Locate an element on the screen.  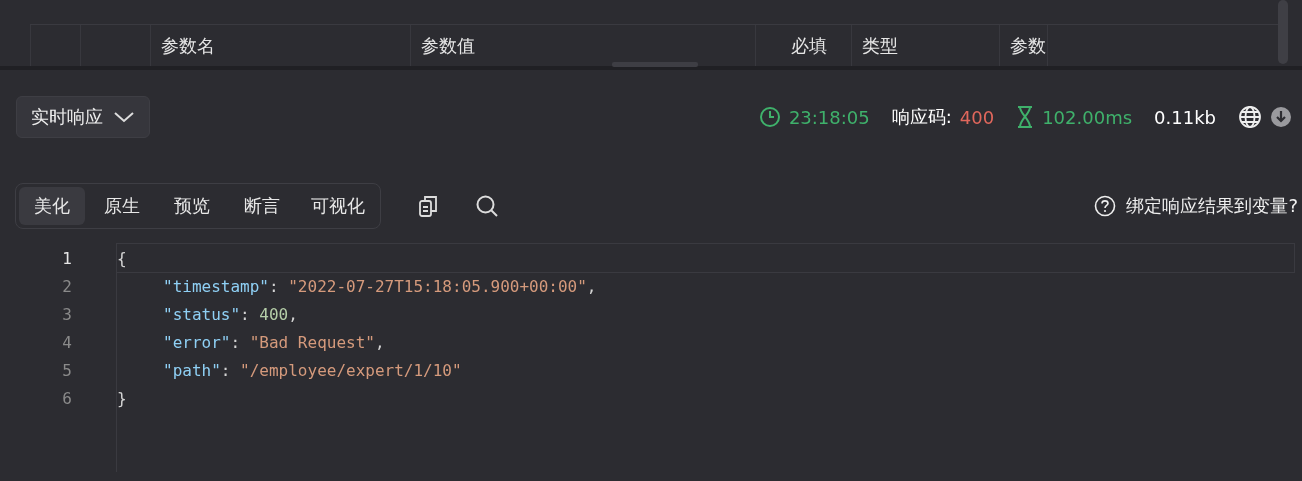
column-header: 参数值 is located at coordinates (448, 45).